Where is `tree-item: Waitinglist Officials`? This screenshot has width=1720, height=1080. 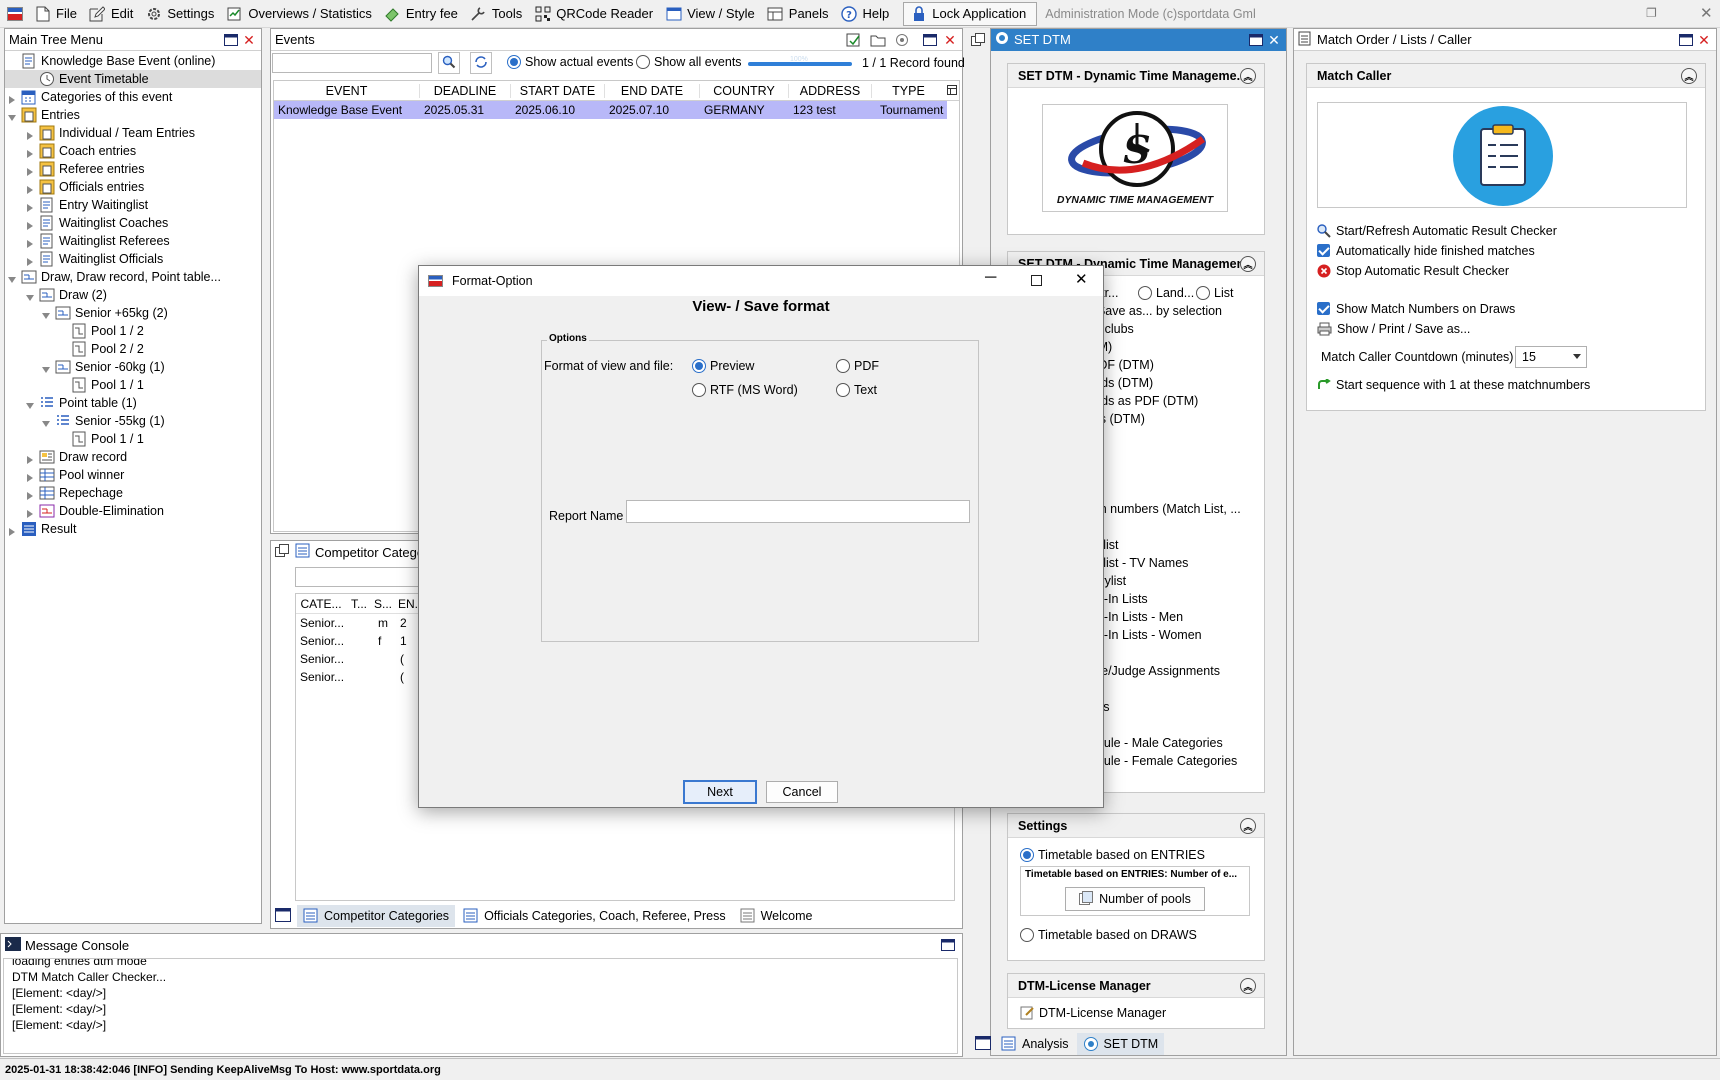
tree-item: Waitinglist Officials is located at coordinates (133, 259).